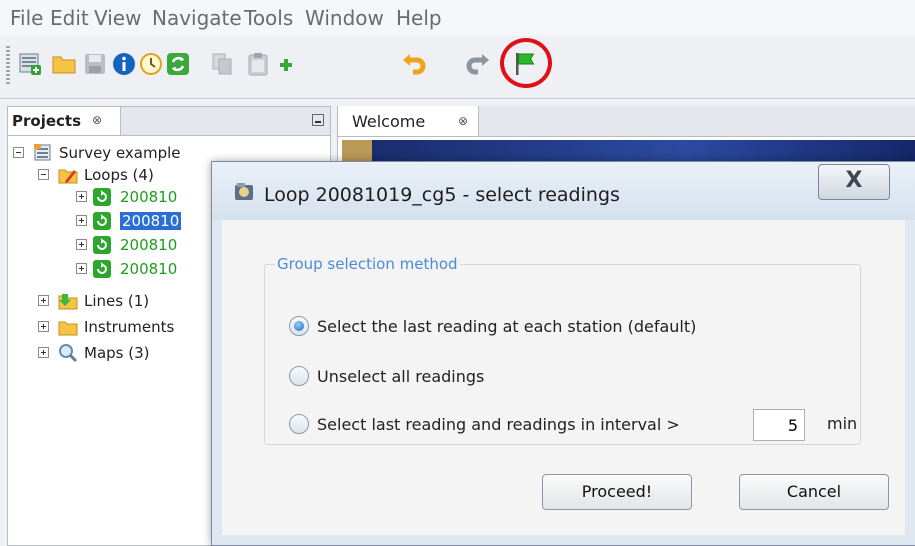  I want to click on menu-tools: Tools, so click(268, 18).